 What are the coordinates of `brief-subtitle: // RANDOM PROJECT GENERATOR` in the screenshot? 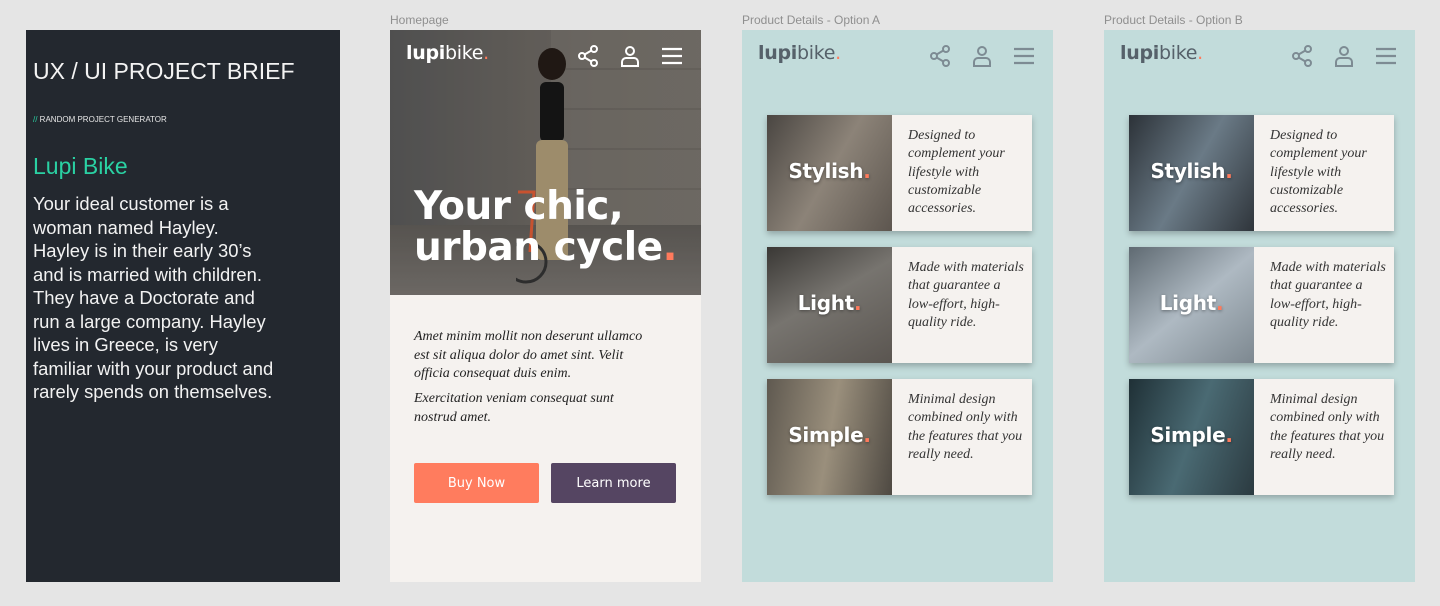 It's located at (100, 119).